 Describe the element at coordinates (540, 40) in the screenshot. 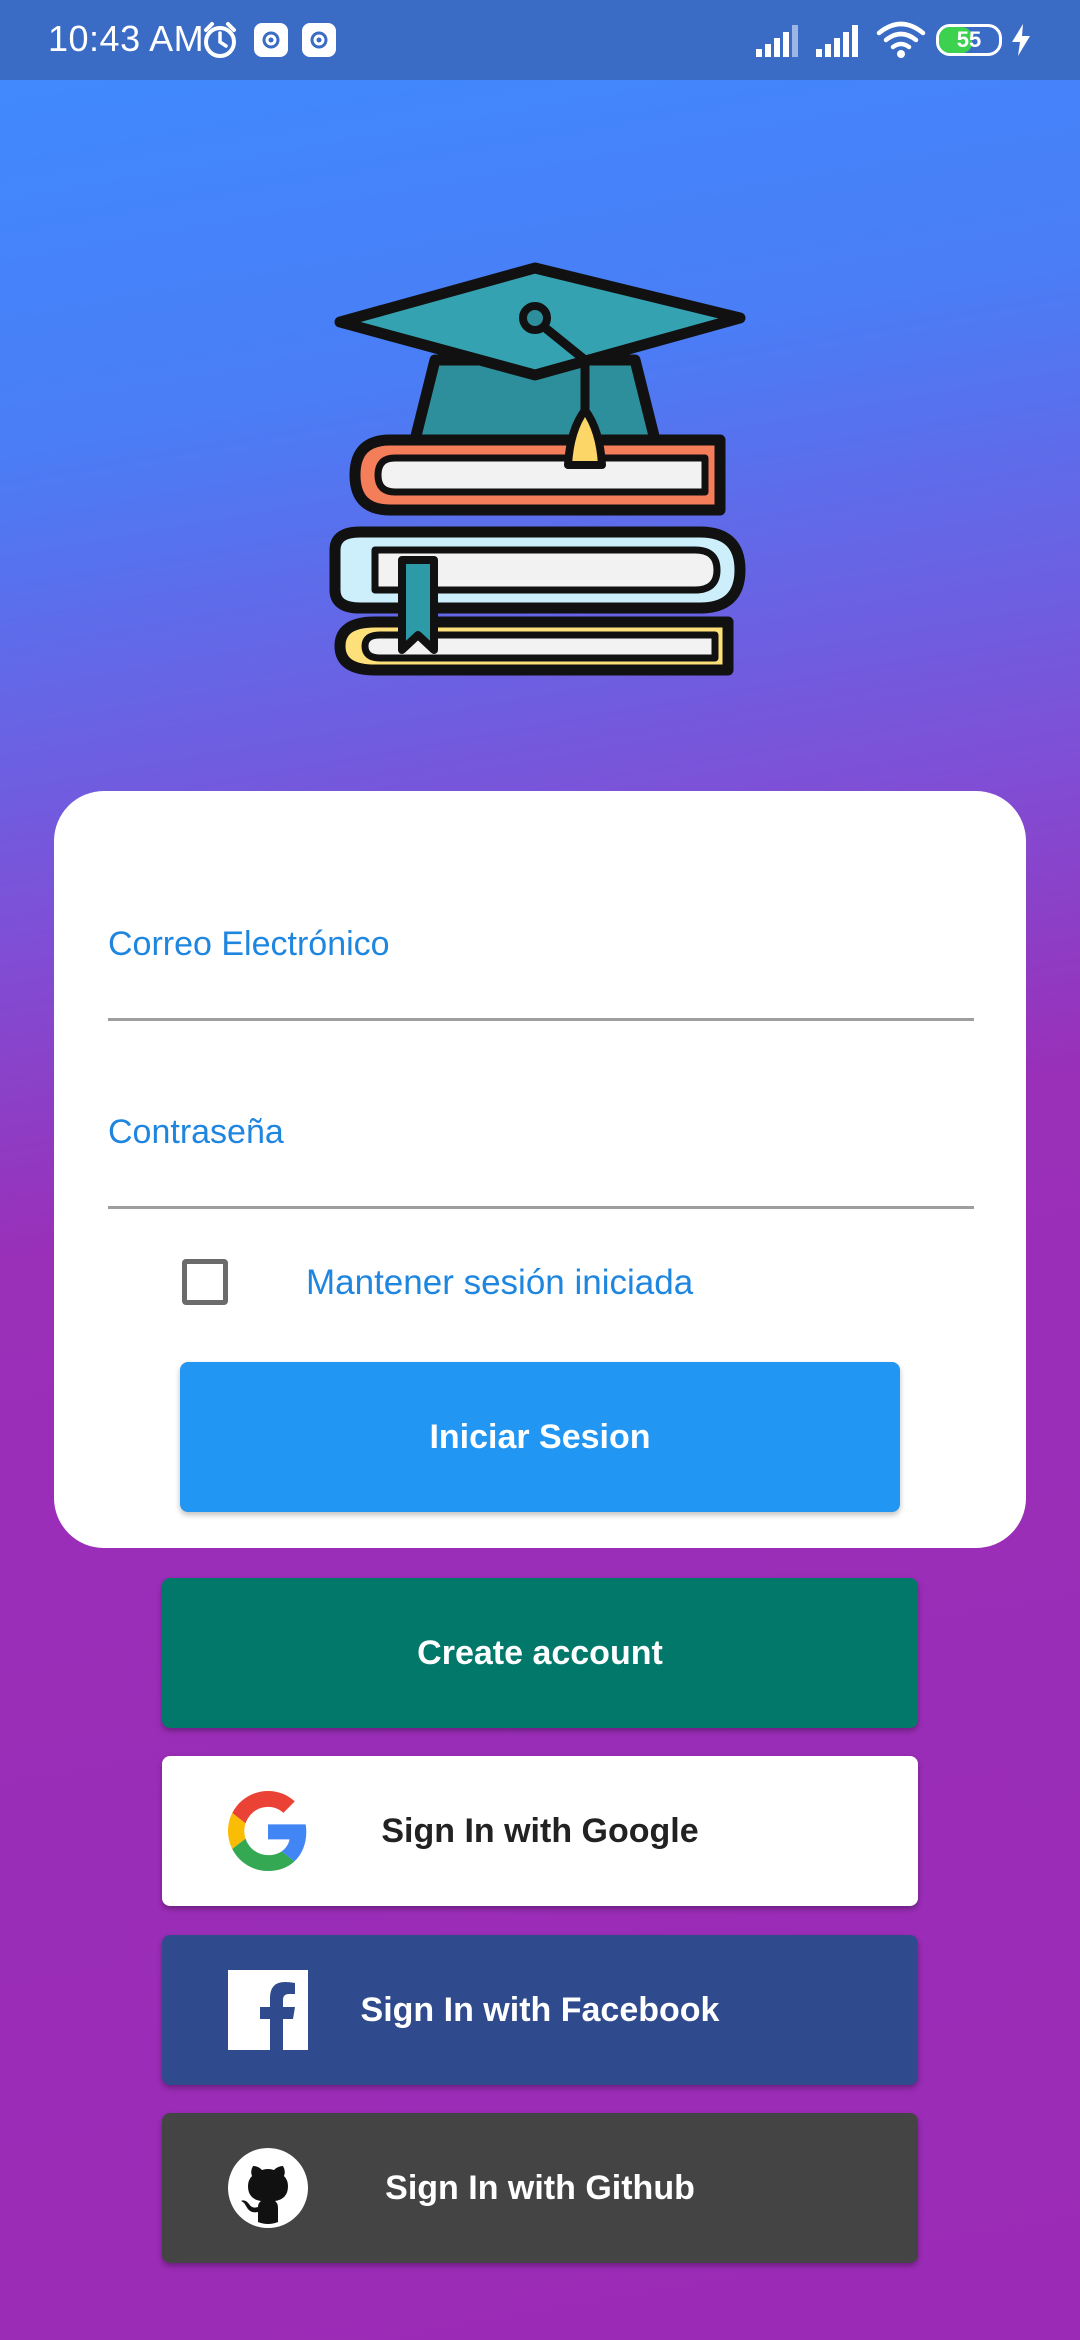

I see `status-bar: 10:43 AM 55` at that location.